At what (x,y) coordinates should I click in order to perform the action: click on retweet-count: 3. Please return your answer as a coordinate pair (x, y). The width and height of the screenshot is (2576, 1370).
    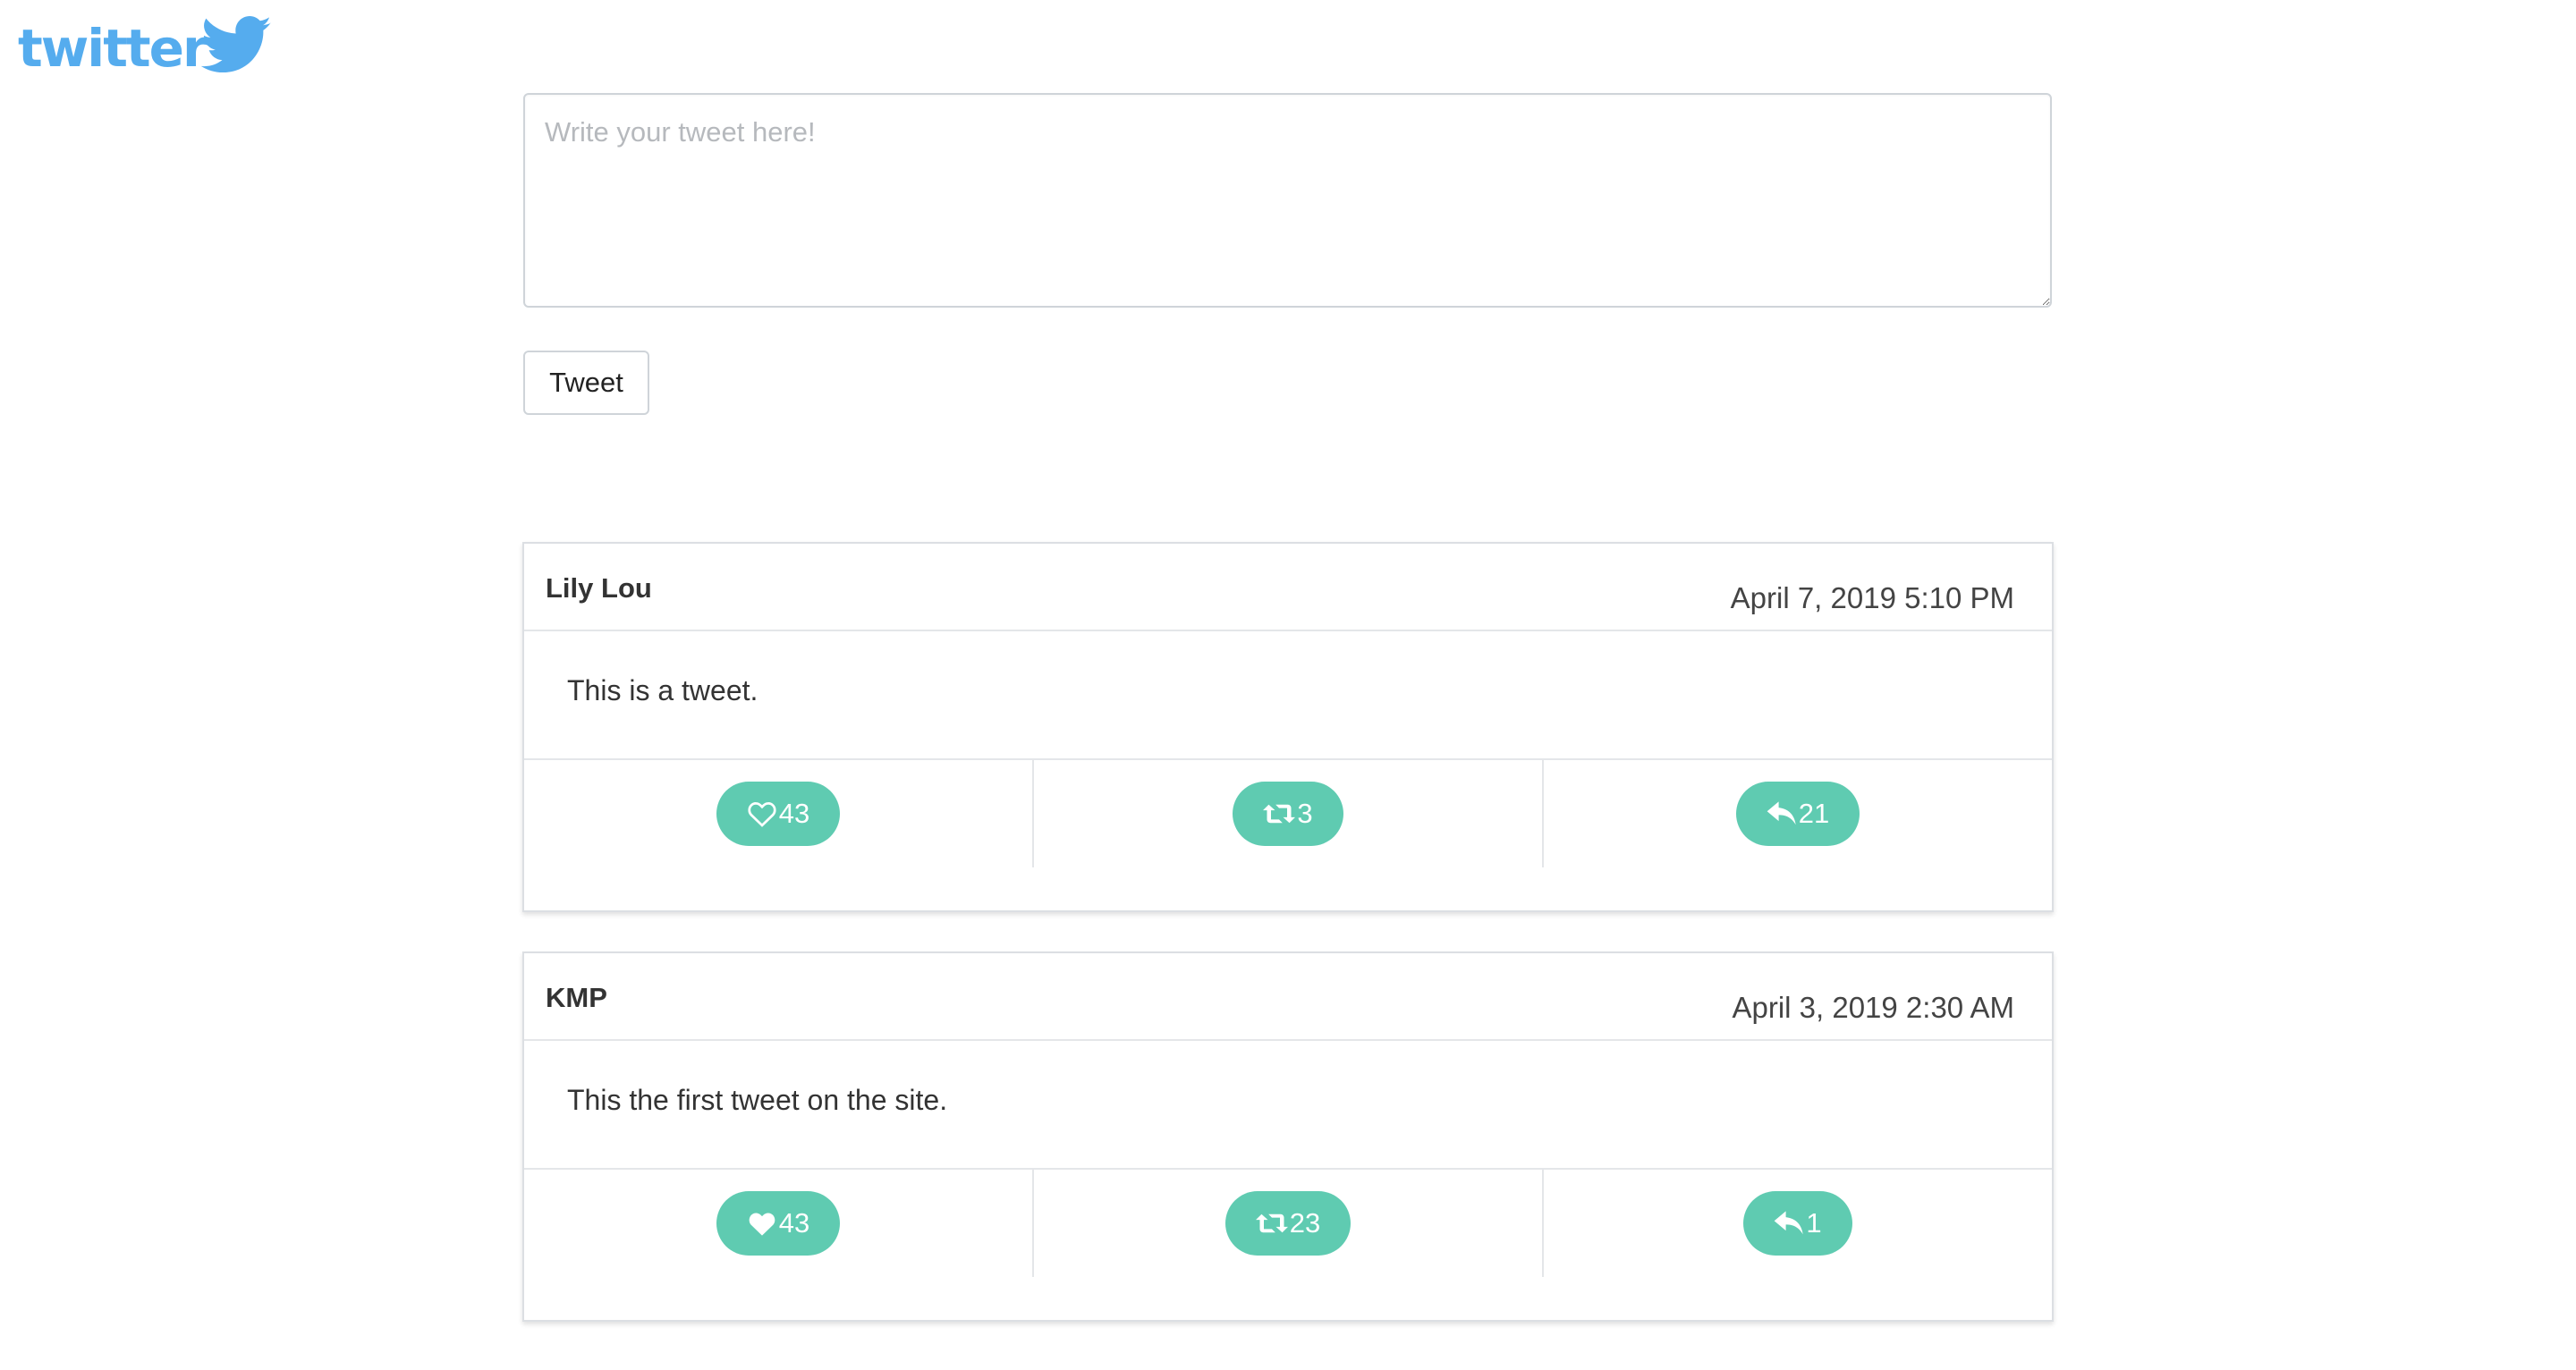
    Looking at the image, I should click on (1305, 813).